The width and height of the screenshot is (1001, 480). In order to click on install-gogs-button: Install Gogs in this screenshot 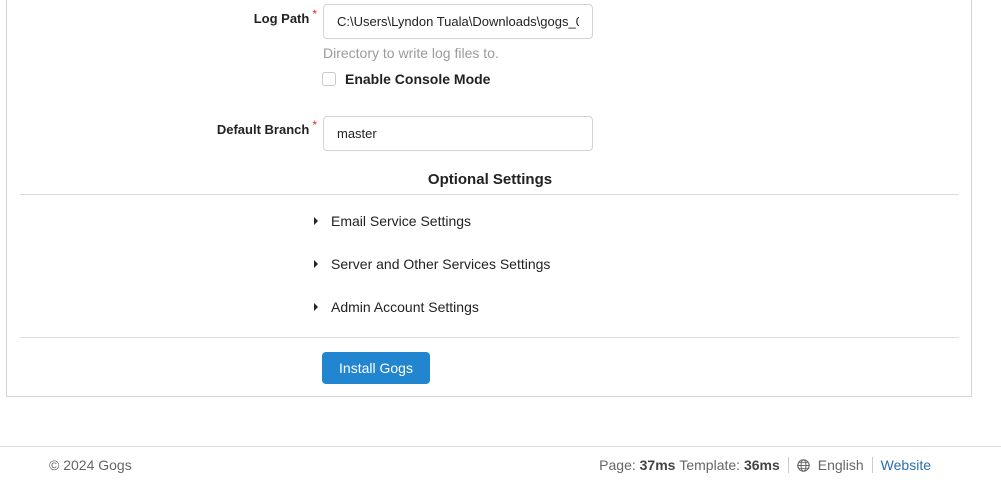, I will do `click(376, 368)`.